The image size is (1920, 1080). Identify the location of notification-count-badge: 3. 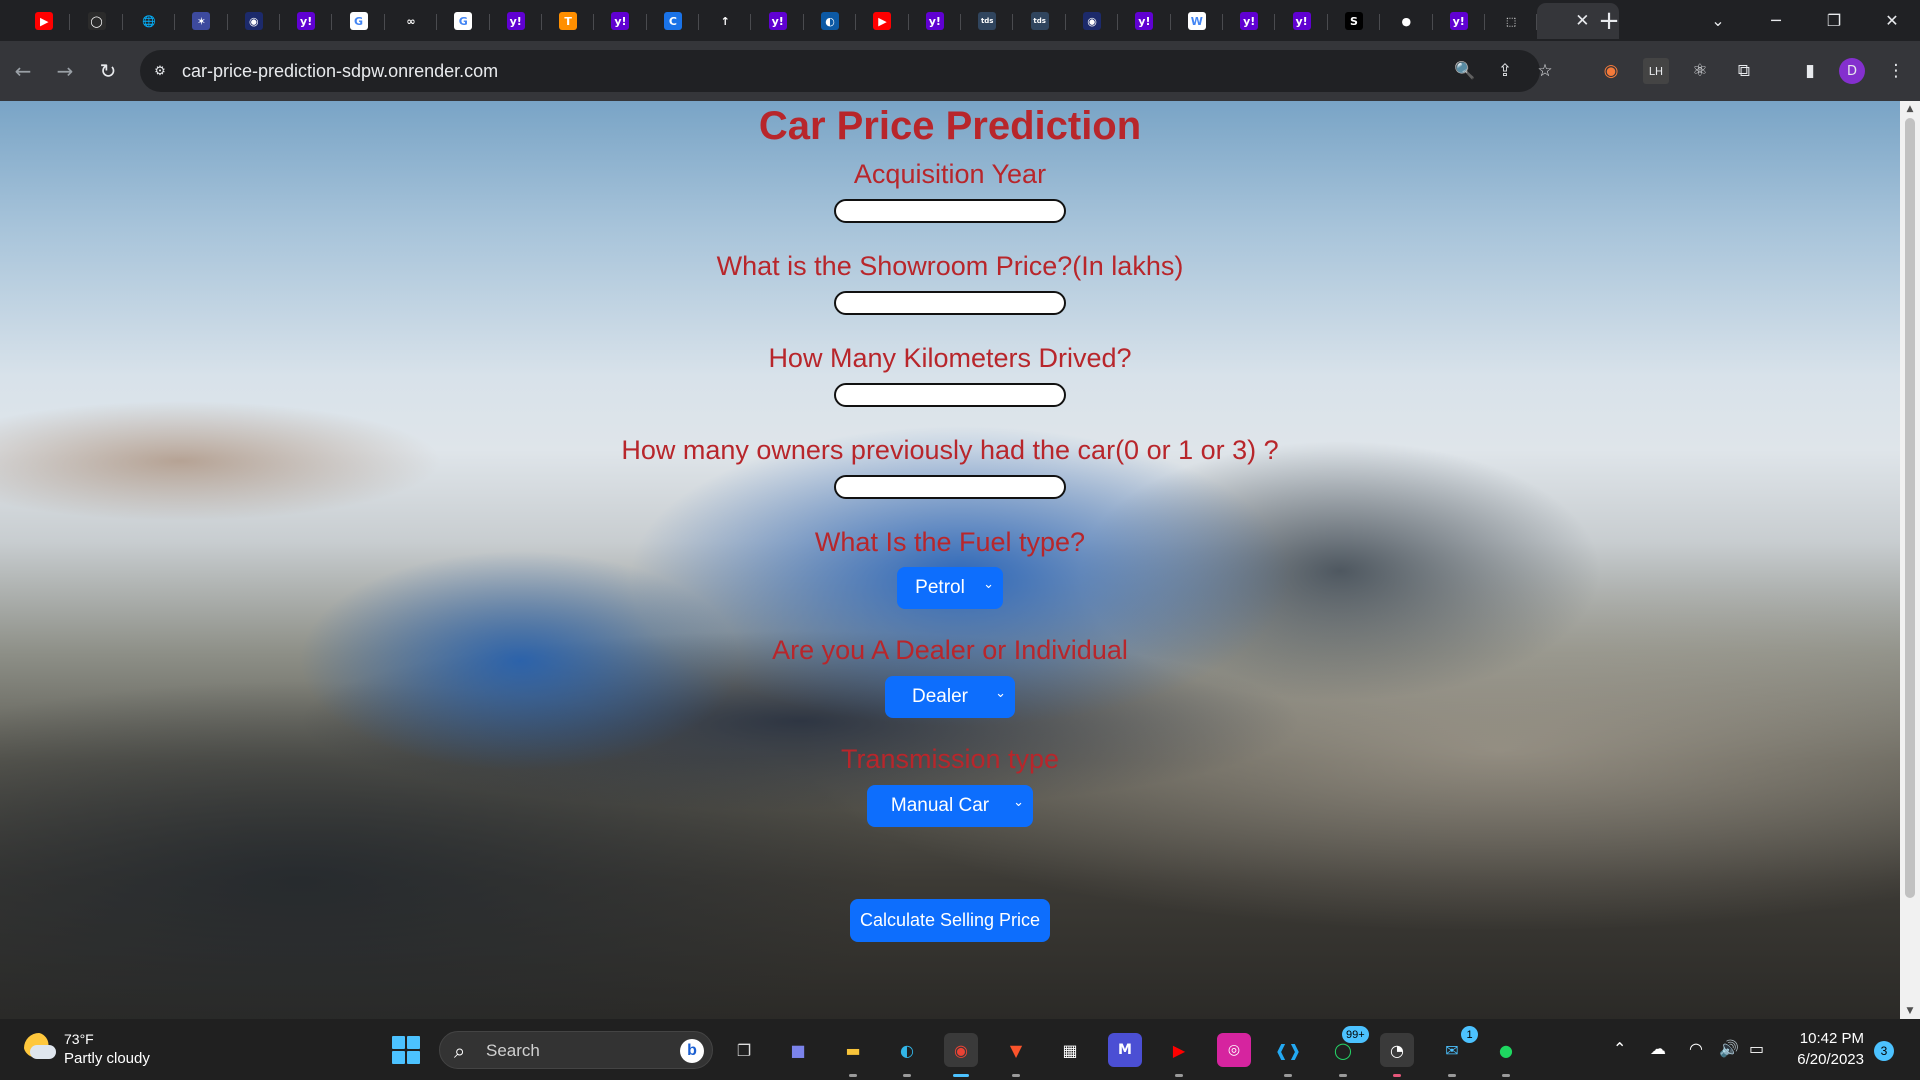
(1884, 1051).